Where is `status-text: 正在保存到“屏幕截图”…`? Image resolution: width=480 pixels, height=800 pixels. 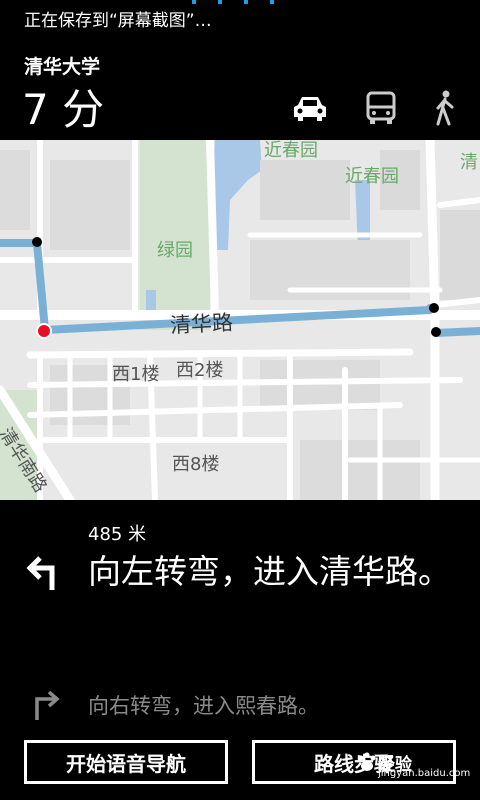
status-text: 正在保存到“屏幕截图”… is located at coordinates (118, 21).